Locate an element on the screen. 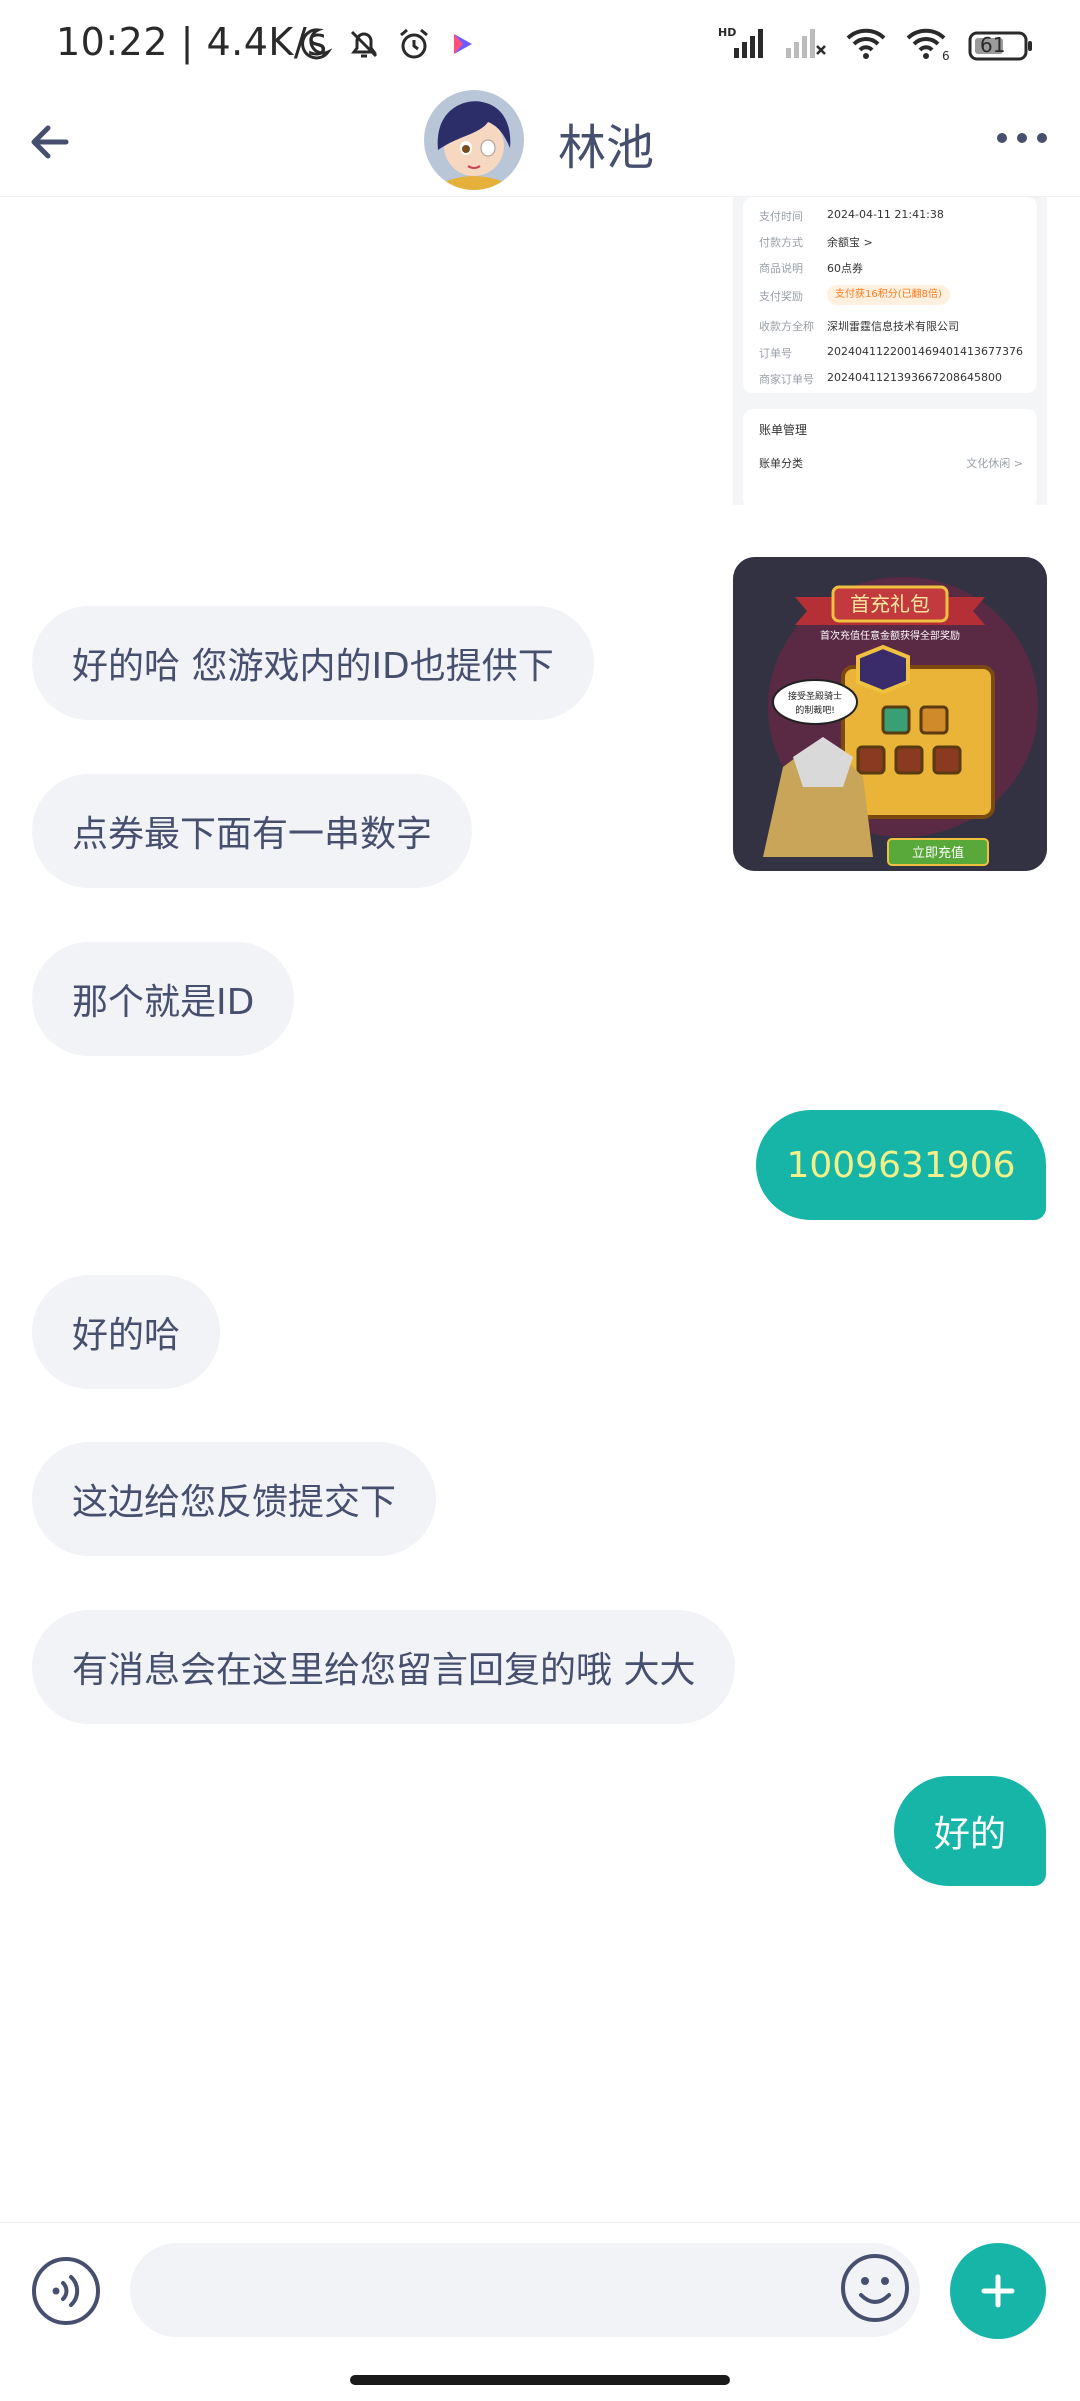  chat-header: 林池 is located at coordinates (540, 143).